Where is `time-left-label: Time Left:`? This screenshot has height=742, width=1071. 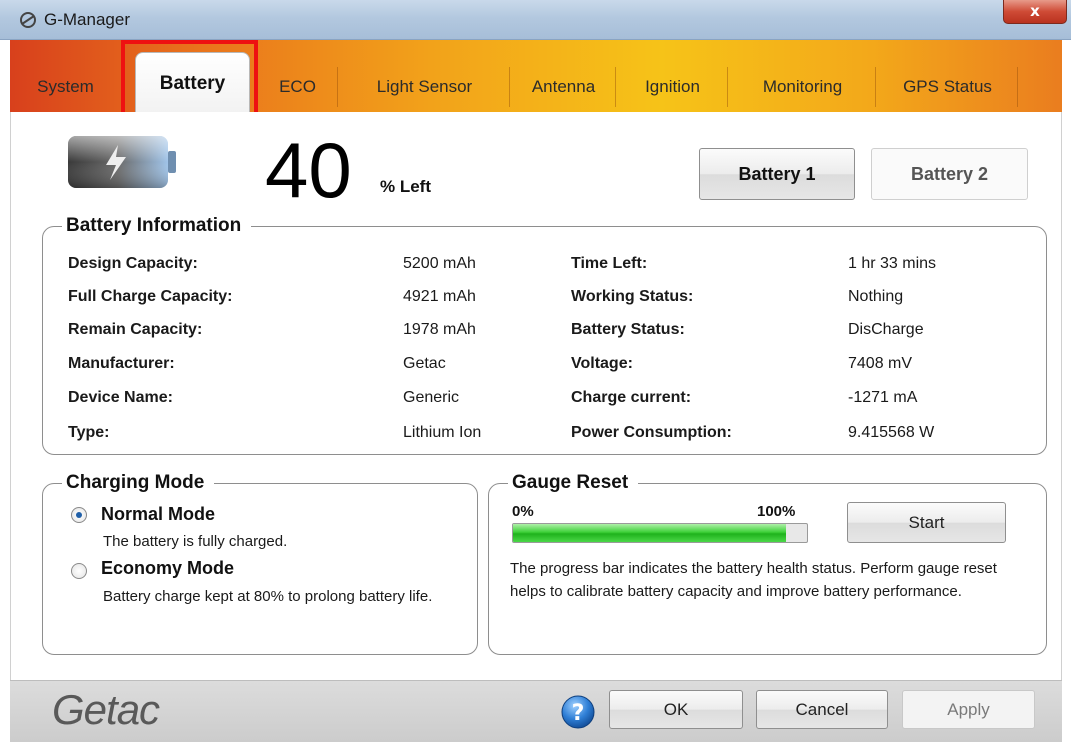
time-left-label: Time Left: is located at coordinates (609, 263).